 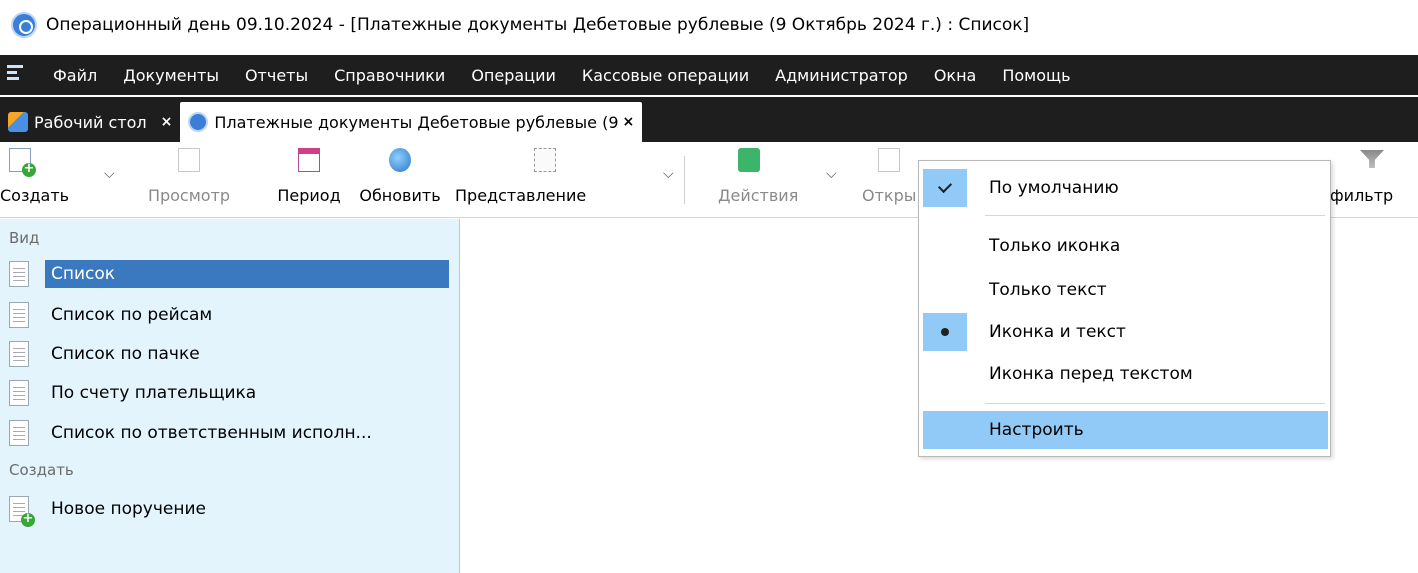 I want to click on list-item: По счету плательщика, so click(x=229, y=393).